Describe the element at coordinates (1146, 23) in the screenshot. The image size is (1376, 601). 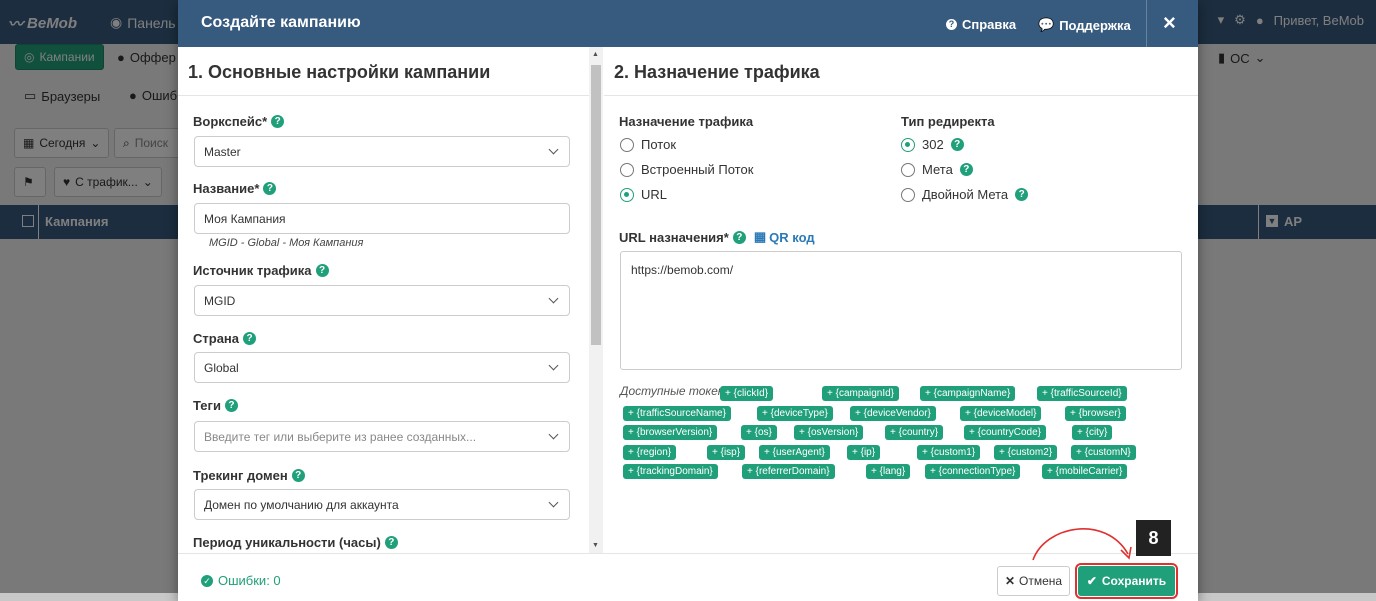
I see `header-divider` at that location.